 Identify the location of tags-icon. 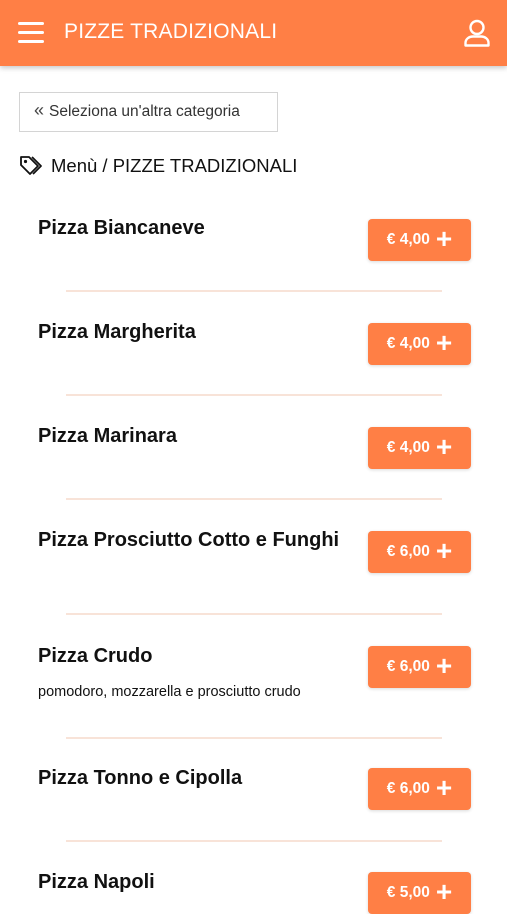
(31, 165).